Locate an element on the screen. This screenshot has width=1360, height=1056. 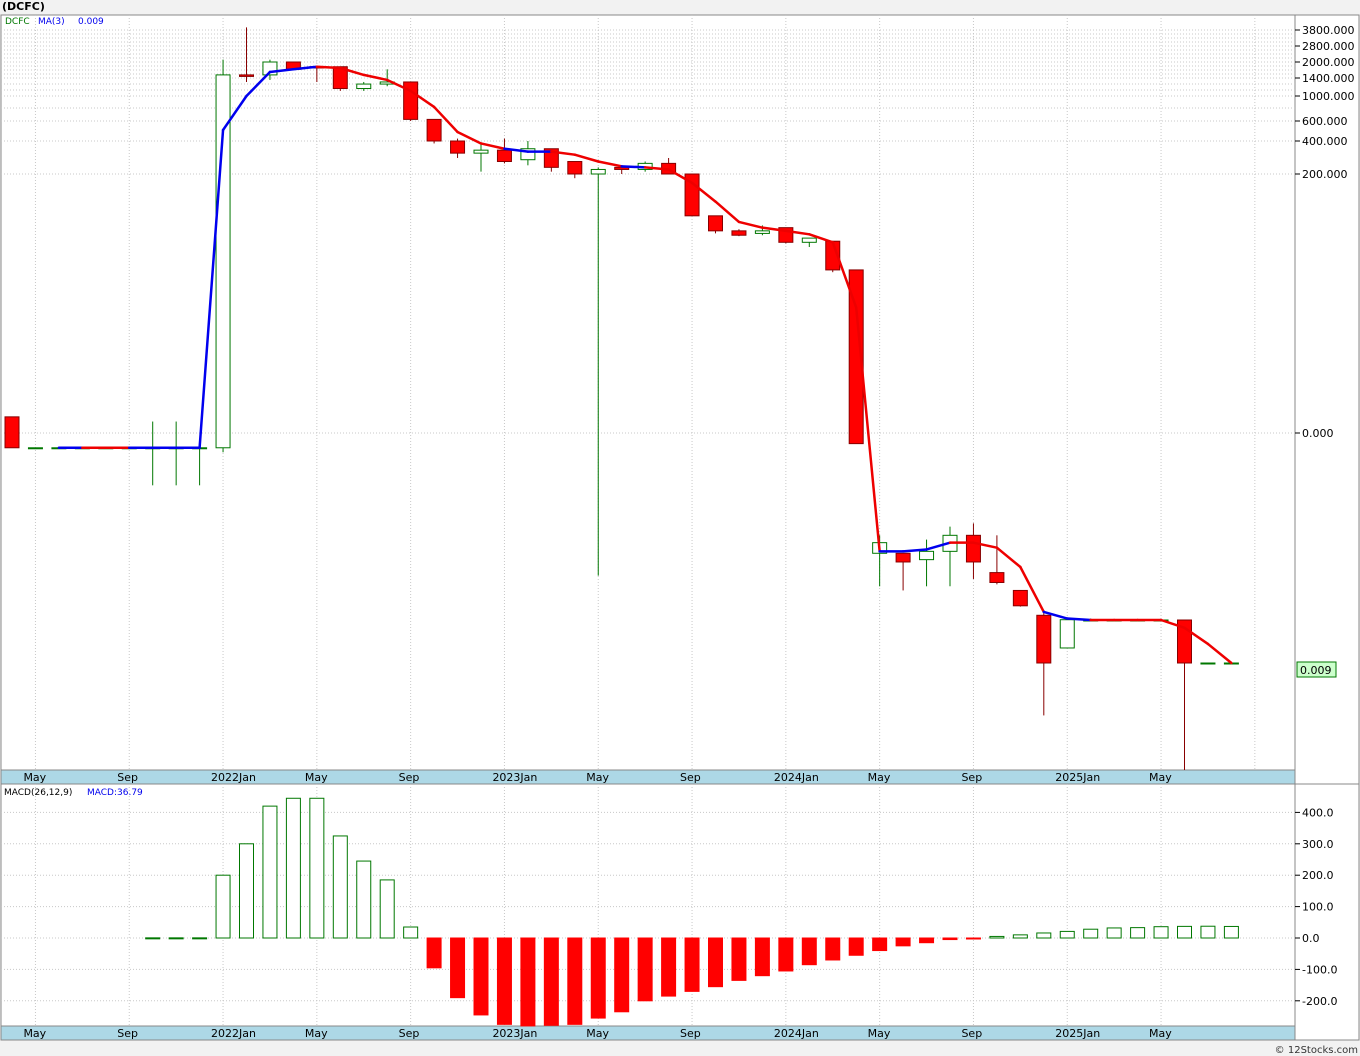
price-axis-bar is located at coordinates (648, 777).